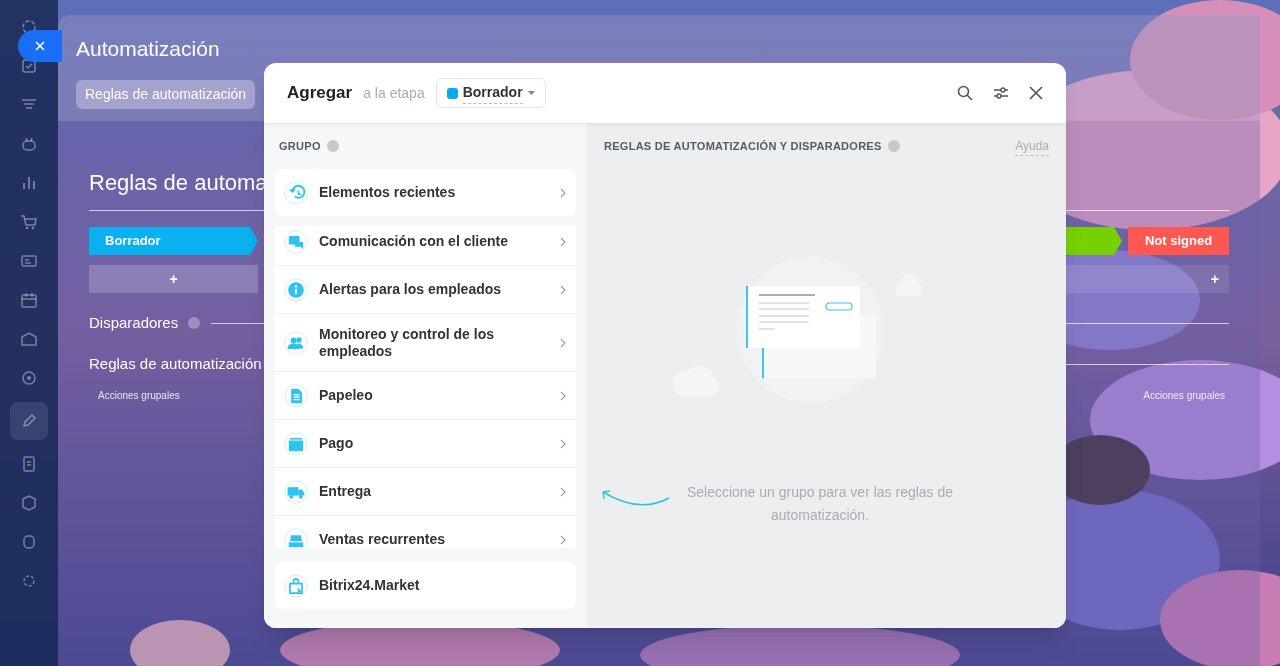  Describe the element at coordinates (425, 444) in the screenshot. I see `group-item: Pago` at that location.